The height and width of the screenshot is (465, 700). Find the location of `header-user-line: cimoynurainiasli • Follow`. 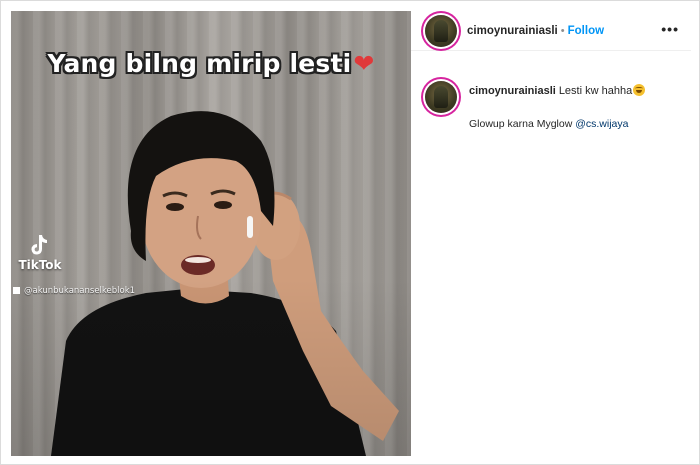

header-user-line: cimoynurainiasli • Follow is located at coordinates (535, 30).